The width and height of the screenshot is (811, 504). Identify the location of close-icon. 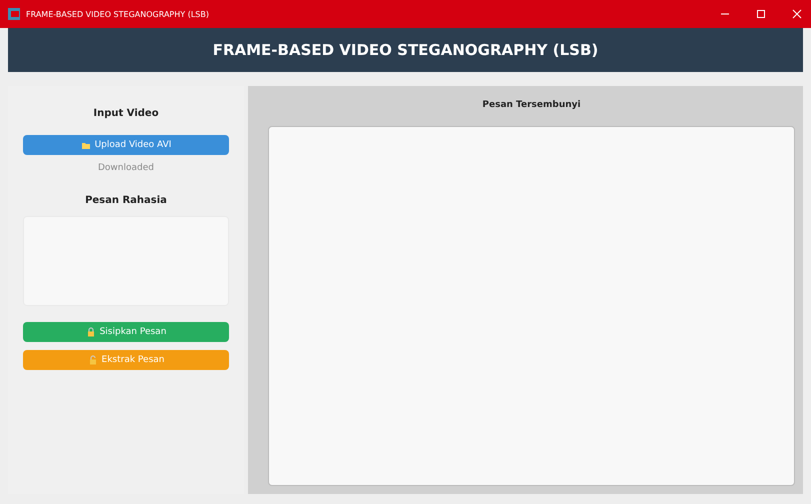
(797, 14).